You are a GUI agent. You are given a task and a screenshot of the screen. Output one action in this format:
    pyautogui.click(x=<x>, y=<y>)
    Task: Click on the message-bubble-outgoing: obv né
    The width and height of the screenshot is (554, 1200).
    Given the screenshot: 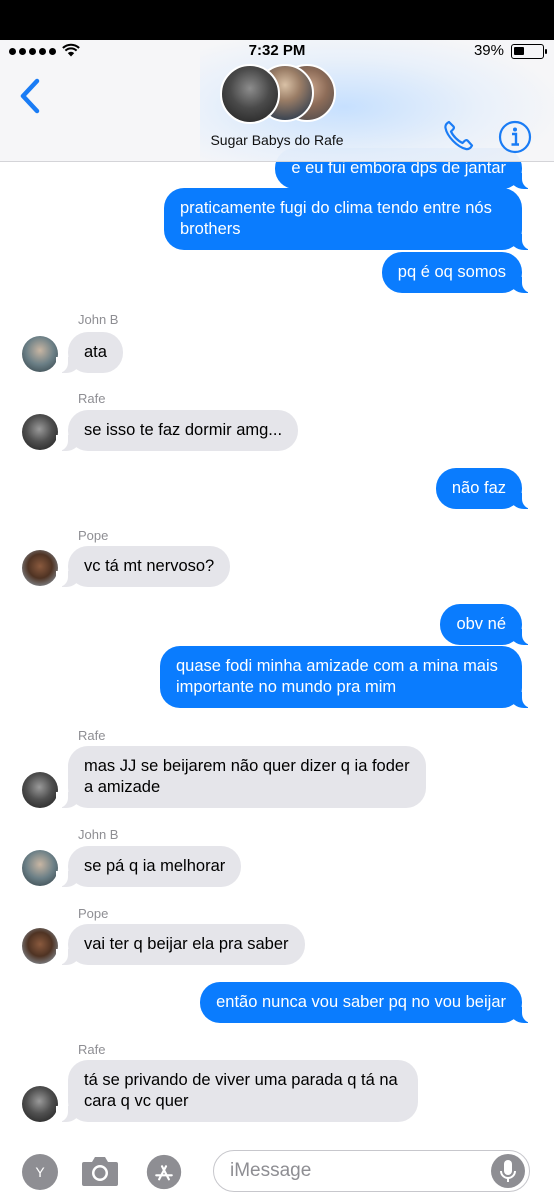 What is the action you would take?
    pyautogui.click(x=487, y=624)
    